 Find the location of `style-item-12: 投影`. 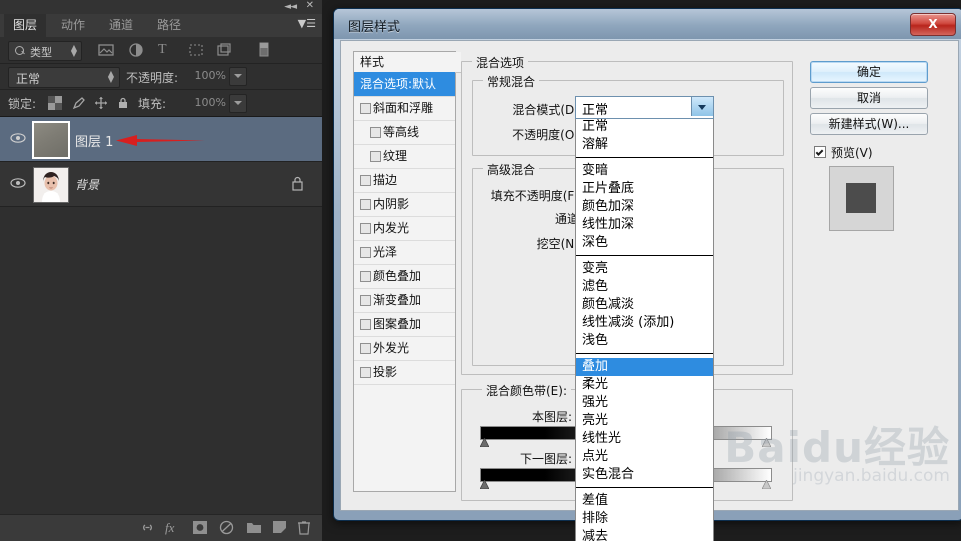

style-item-12: 投影 is located at coordinates (404, 372).